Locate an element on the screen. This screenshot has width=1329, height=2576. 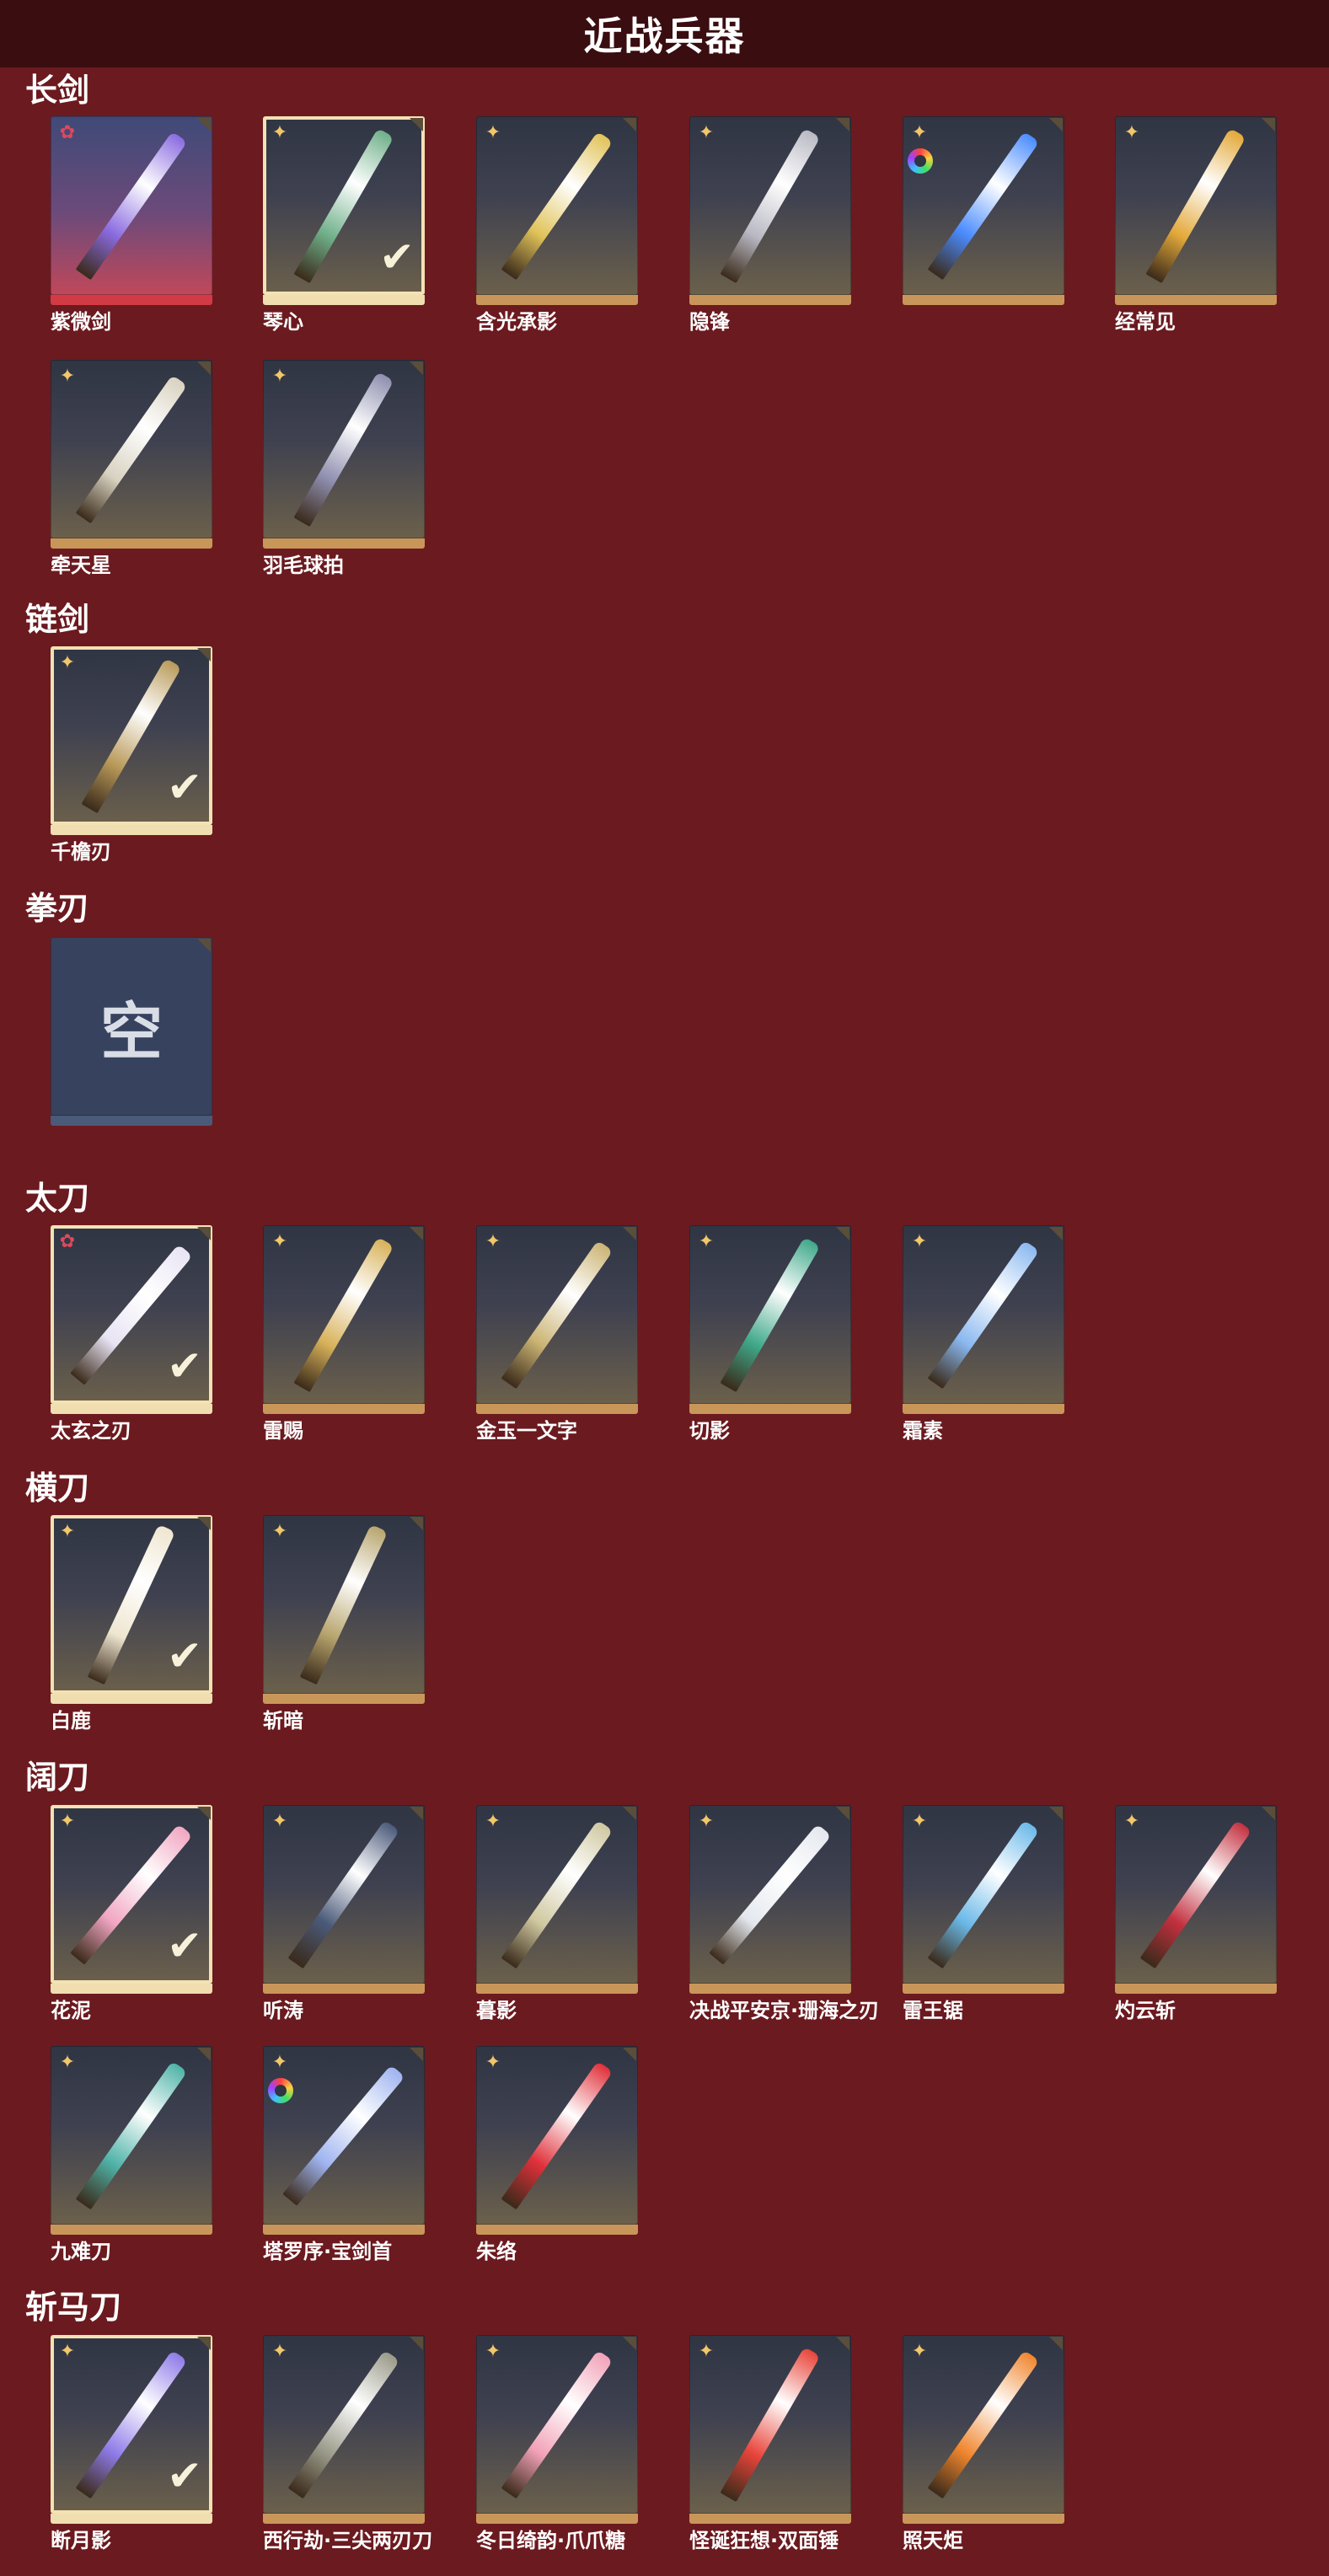
weapon-card: ✦ 雷赐 is located at coordinates (344, 1333).